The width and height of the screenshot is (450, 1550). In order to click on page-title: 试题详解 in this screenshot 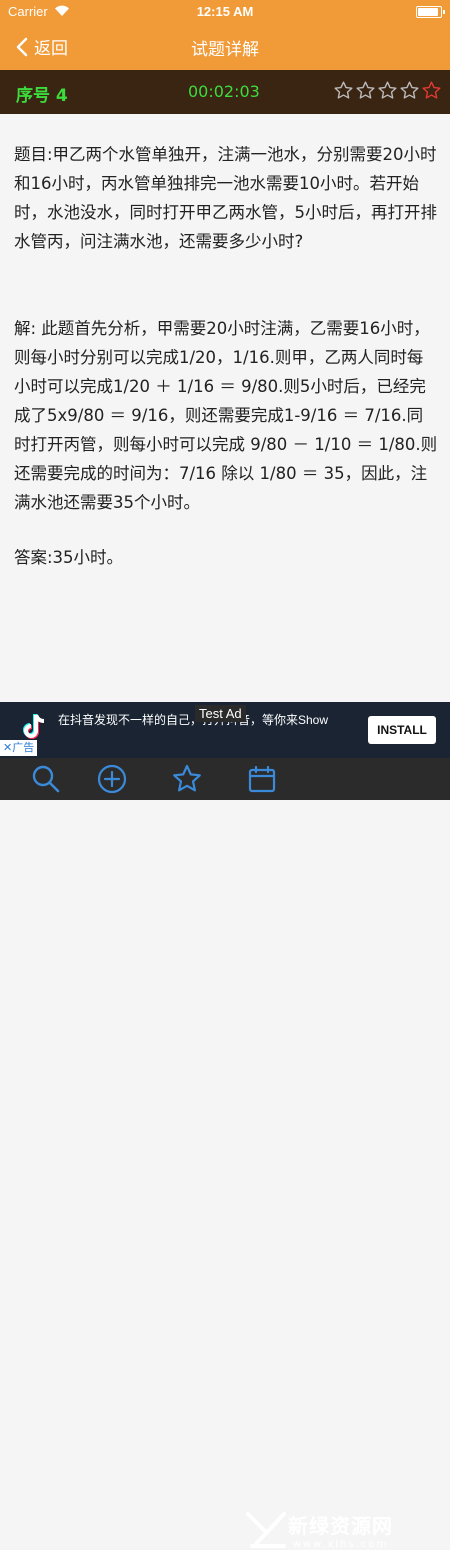, I will do `click(225, 50)`.